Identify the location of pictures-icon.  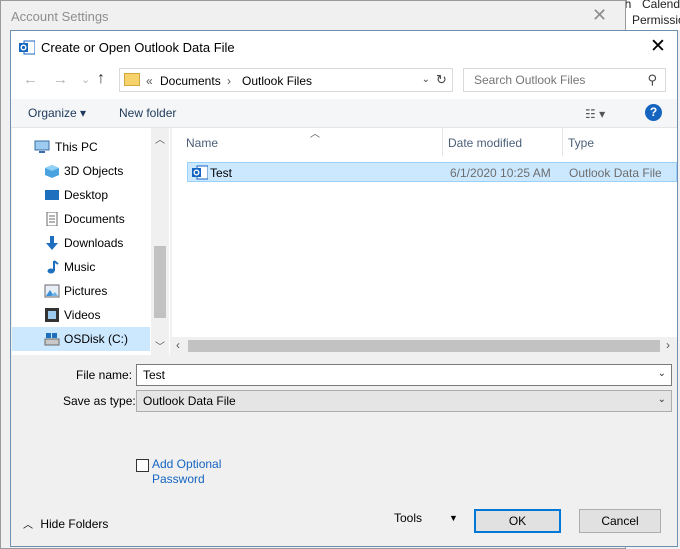
(52, 291).